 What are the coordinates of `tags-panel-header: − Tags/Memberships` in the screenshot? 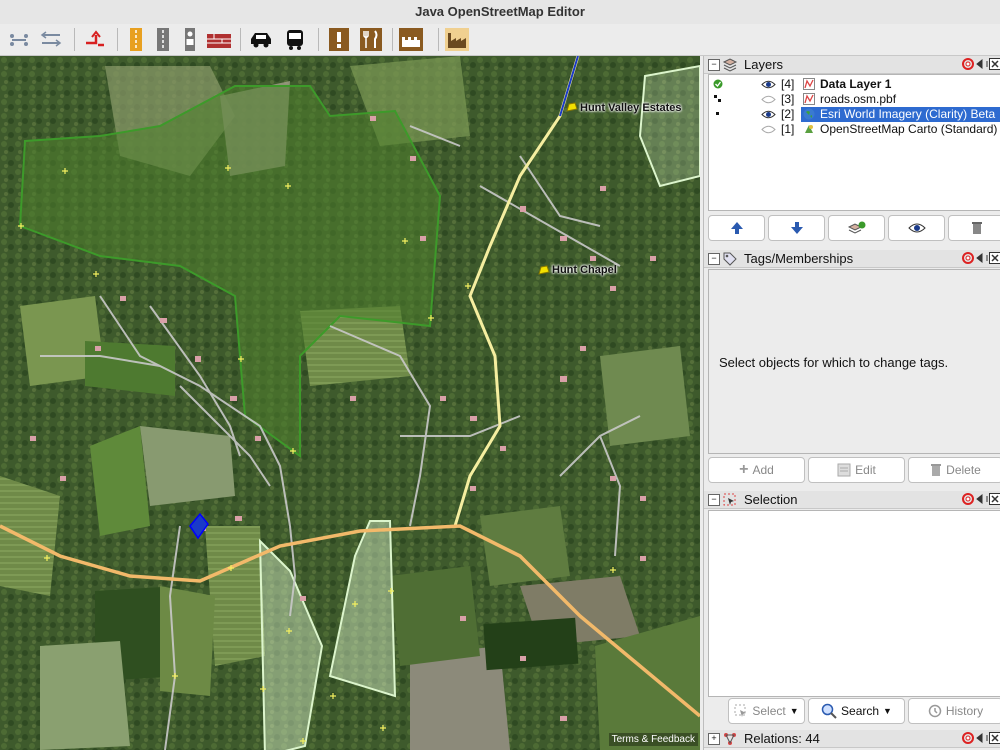 It's located at (852, 259).